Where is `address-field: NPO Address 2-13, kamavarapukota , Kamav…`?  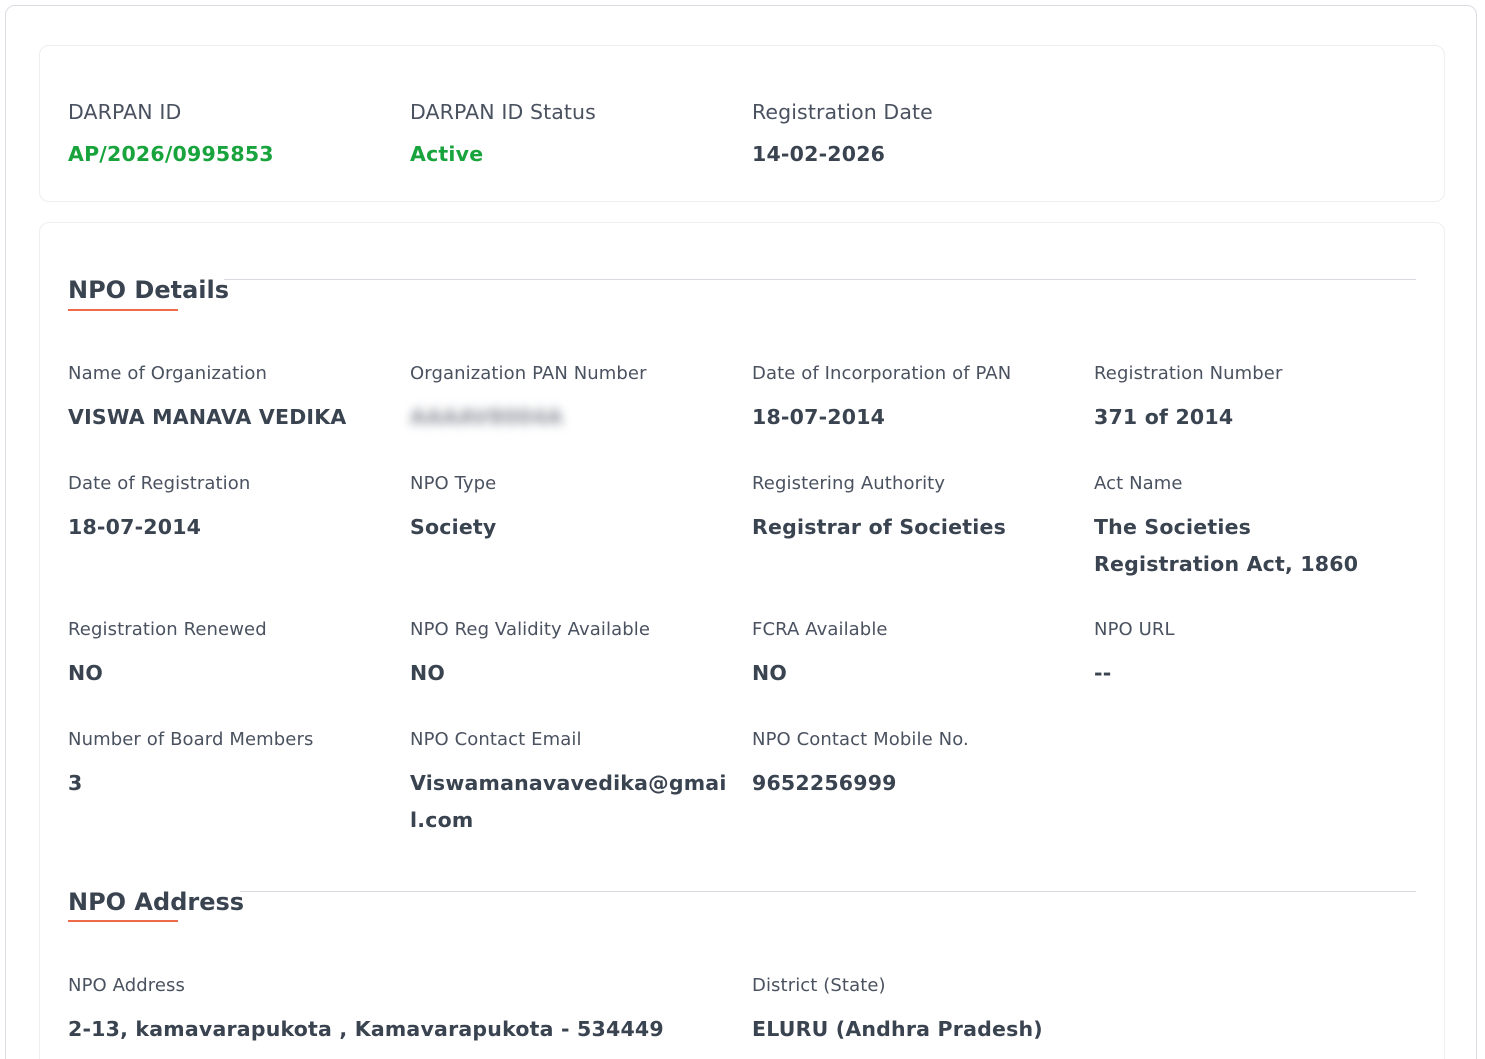 address-field: NPO Address 2-13, kamavarapukota , Kamav… is located at coordinates (398, 1011).